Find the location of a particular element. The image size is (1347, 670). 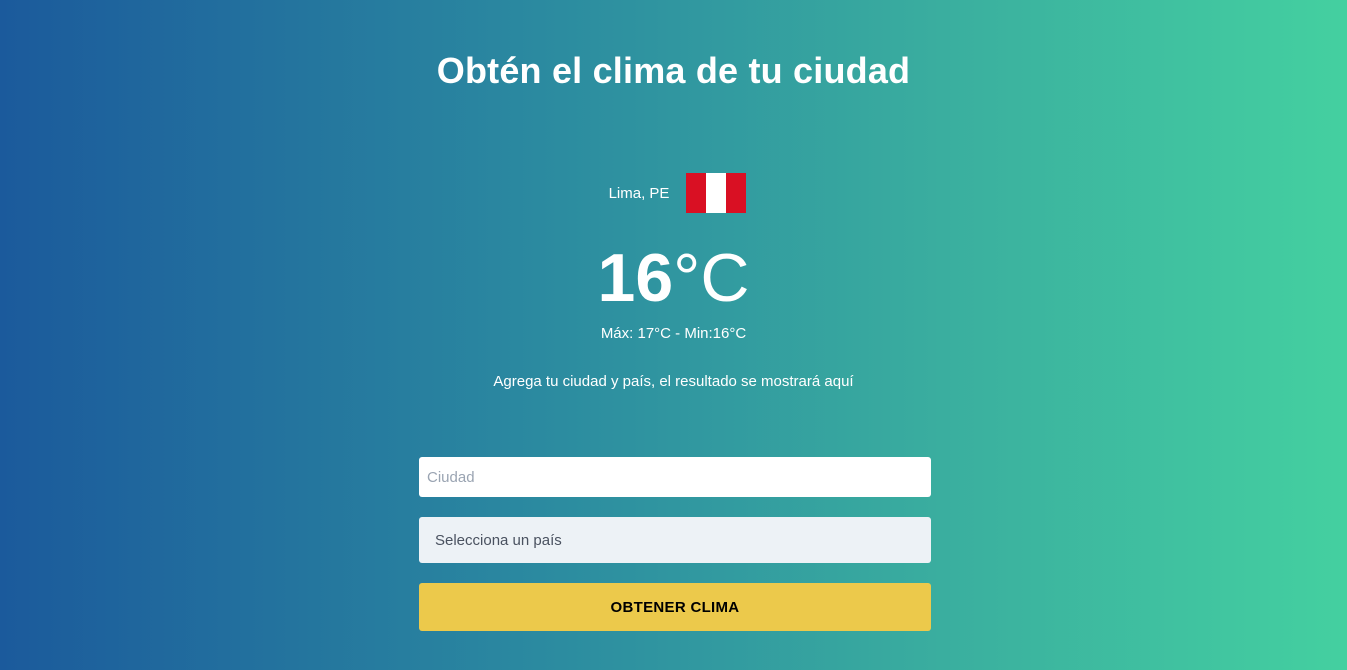

location-name: Lima, PE is located at coordinates (639, 193).